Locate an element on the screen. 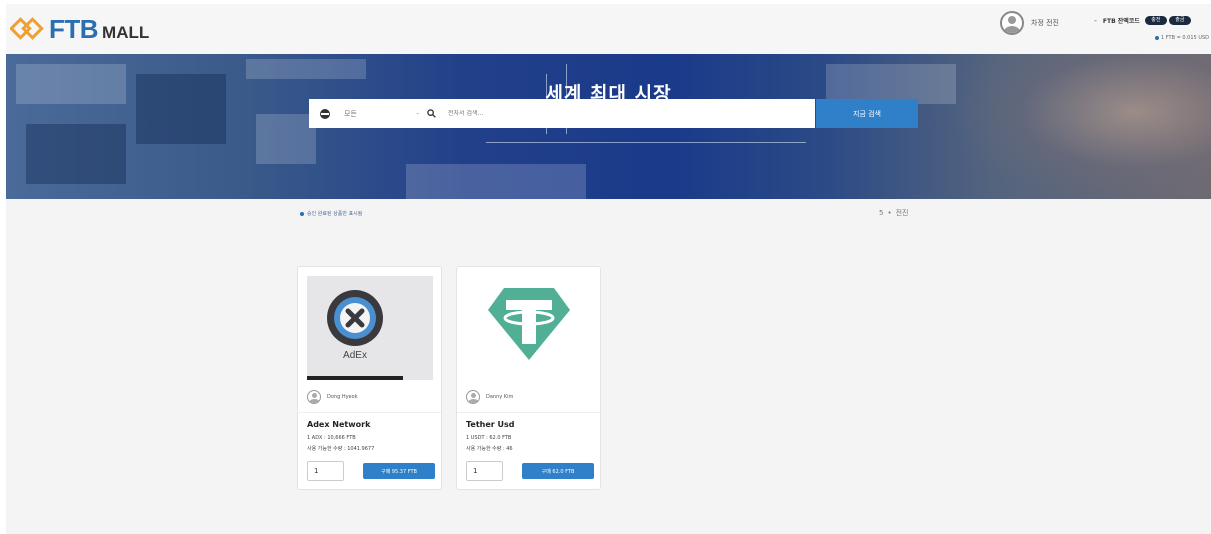 Image resolution: width=1211 pixels, height=534 pixels. product-image is located at coordinates (529, 328).